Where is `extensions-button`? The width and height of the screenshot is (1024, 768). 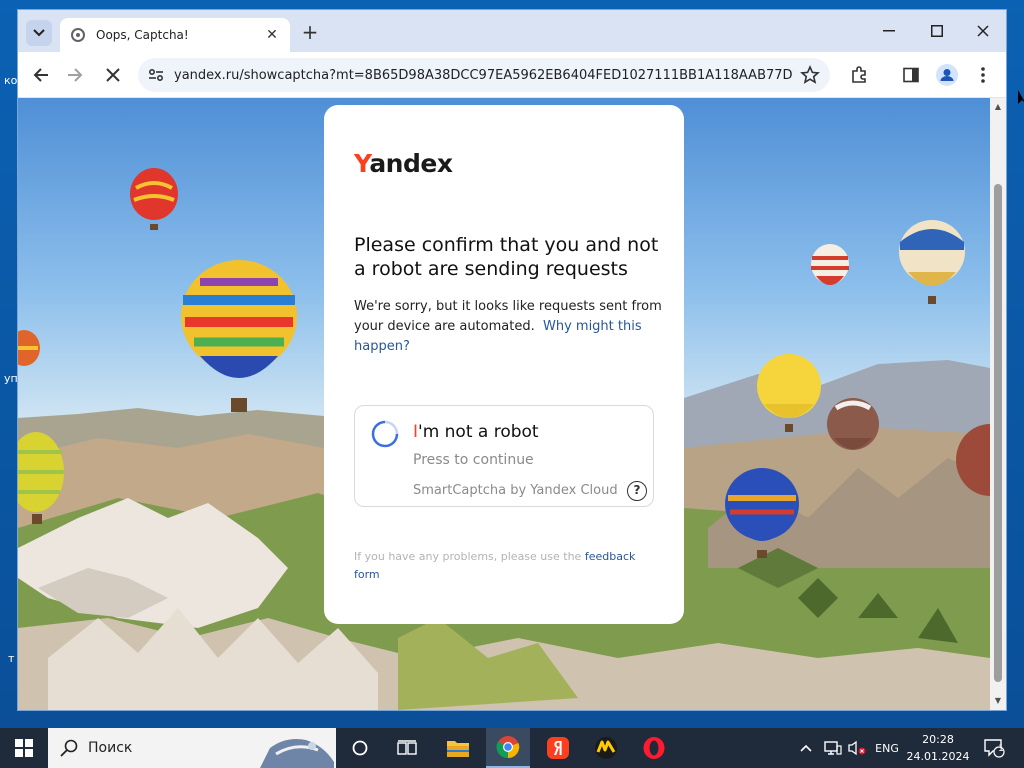 extensions-button is located at coordinates (859, 75).